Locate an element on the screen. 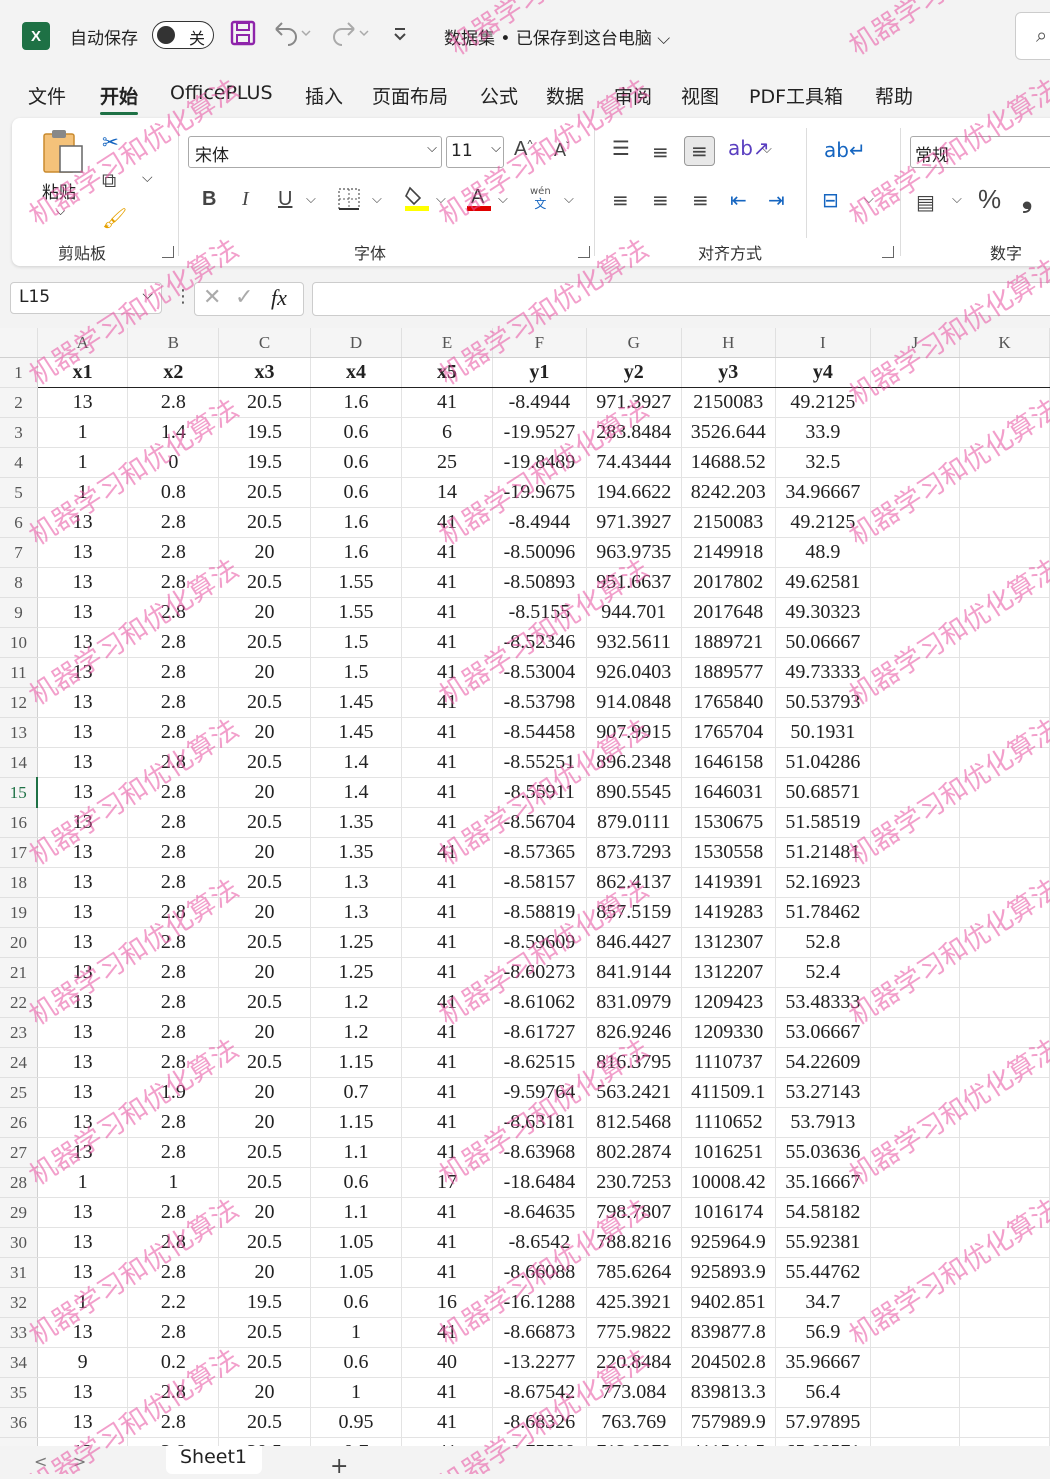  cell: 0.7 is located at coordinates (356, 1092).